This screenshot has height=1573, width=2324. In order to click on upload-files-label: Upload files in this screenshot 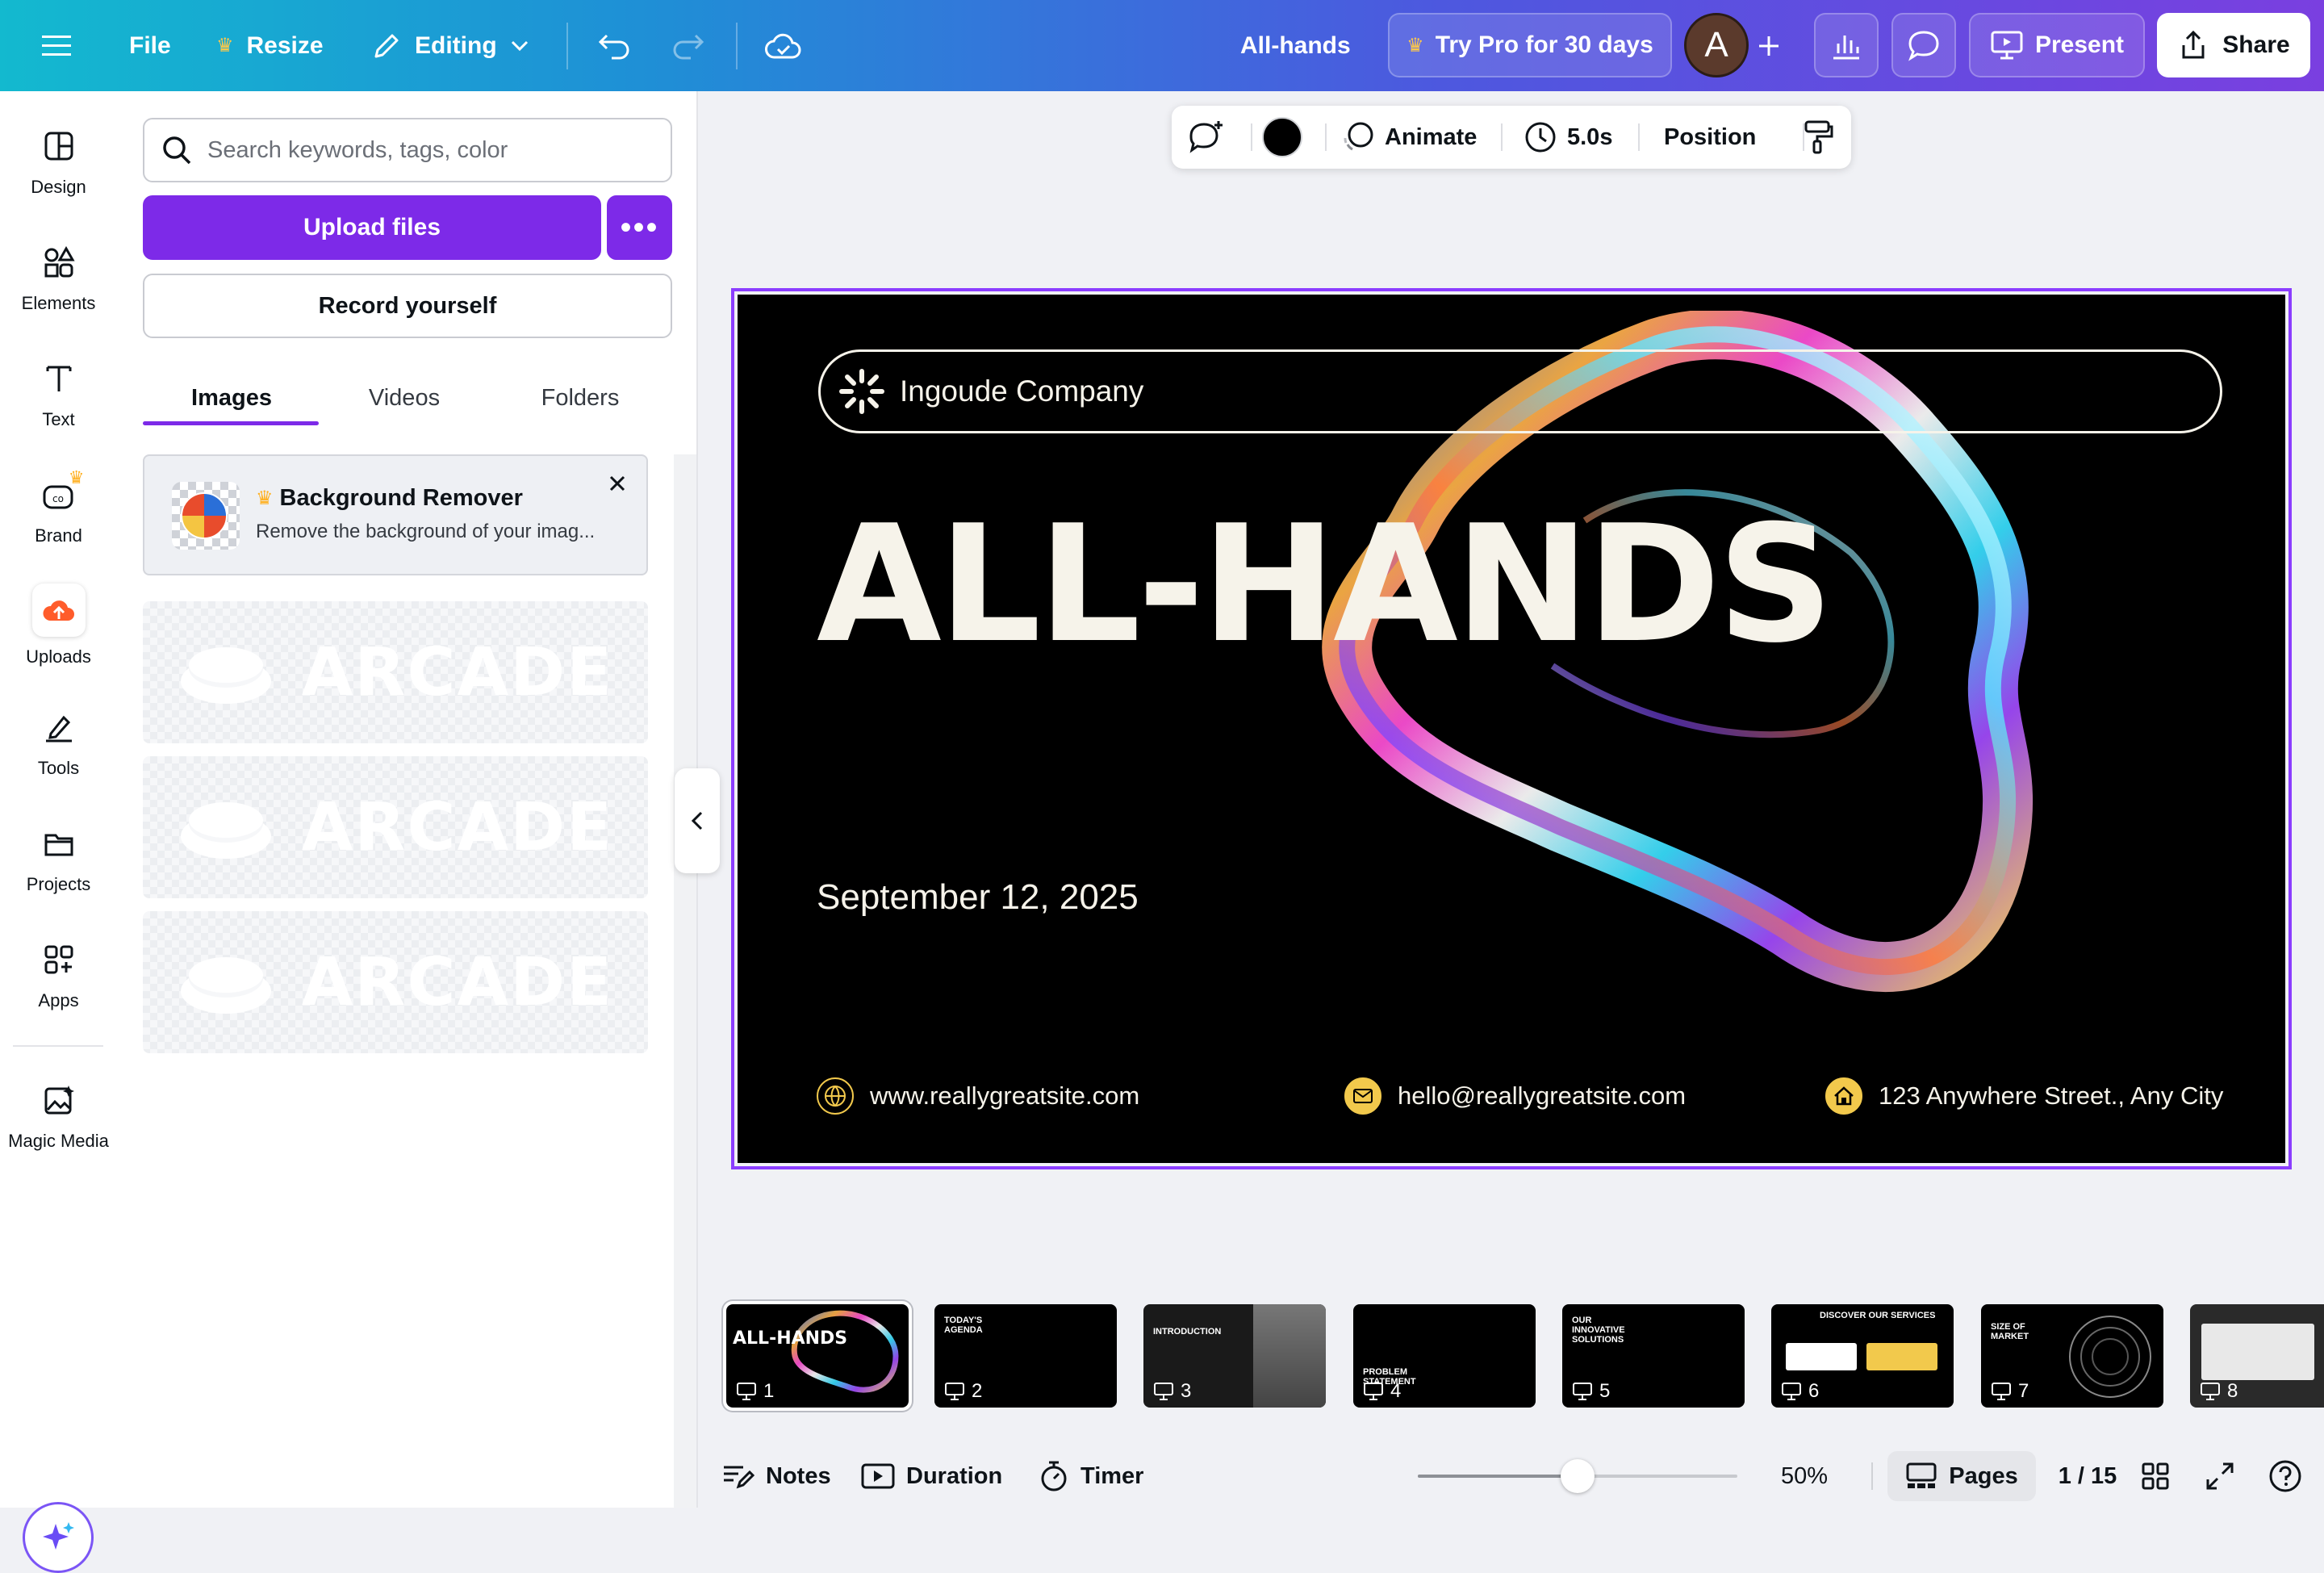, I will do `click(372, 227)`.